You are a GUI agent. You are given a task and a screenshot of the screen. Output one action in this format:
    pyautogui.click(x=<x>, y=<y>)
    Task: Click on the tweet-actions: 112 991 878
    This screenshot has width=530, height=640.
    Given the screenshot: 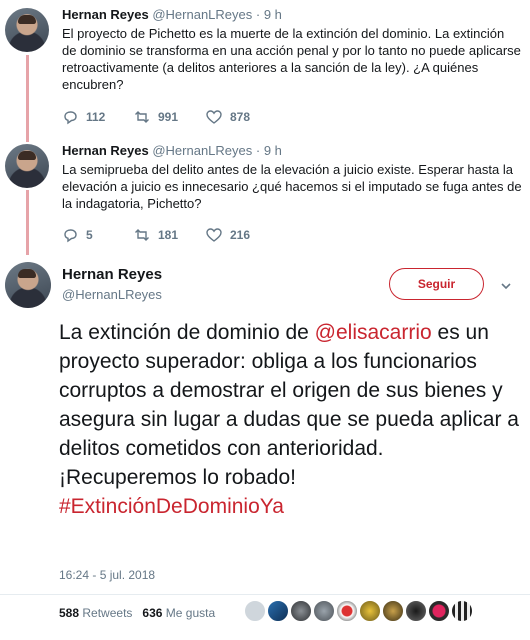 What is the action you would take?
    pyautogui.click(x=170, y=117)
    